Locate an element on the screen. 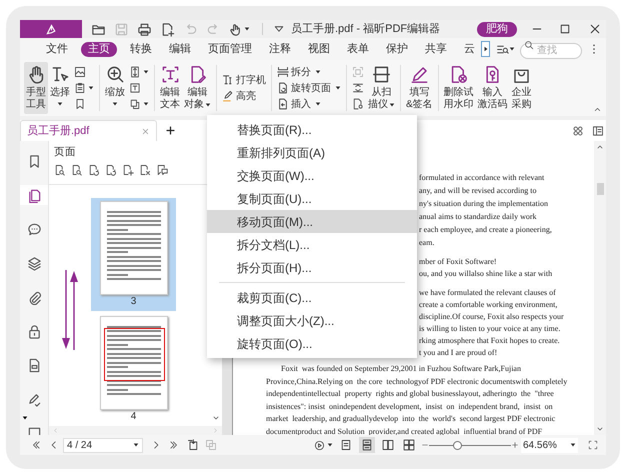 This screenshot has height=475, width=626. ribbon-small-button: 拆分 is located at coordinates (309, 72).